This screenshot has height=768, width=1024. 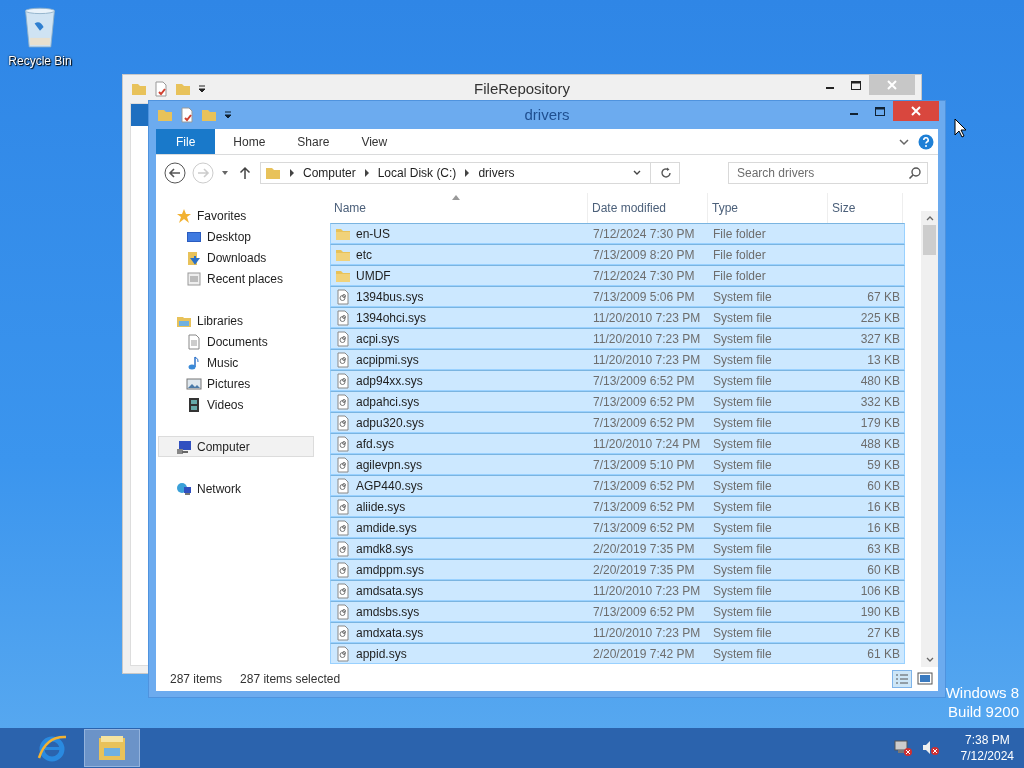 What do you see at coordinates (236, 236) in the screenshot?
I see `nav-item: Desktop` at bounding box center [236, 236].